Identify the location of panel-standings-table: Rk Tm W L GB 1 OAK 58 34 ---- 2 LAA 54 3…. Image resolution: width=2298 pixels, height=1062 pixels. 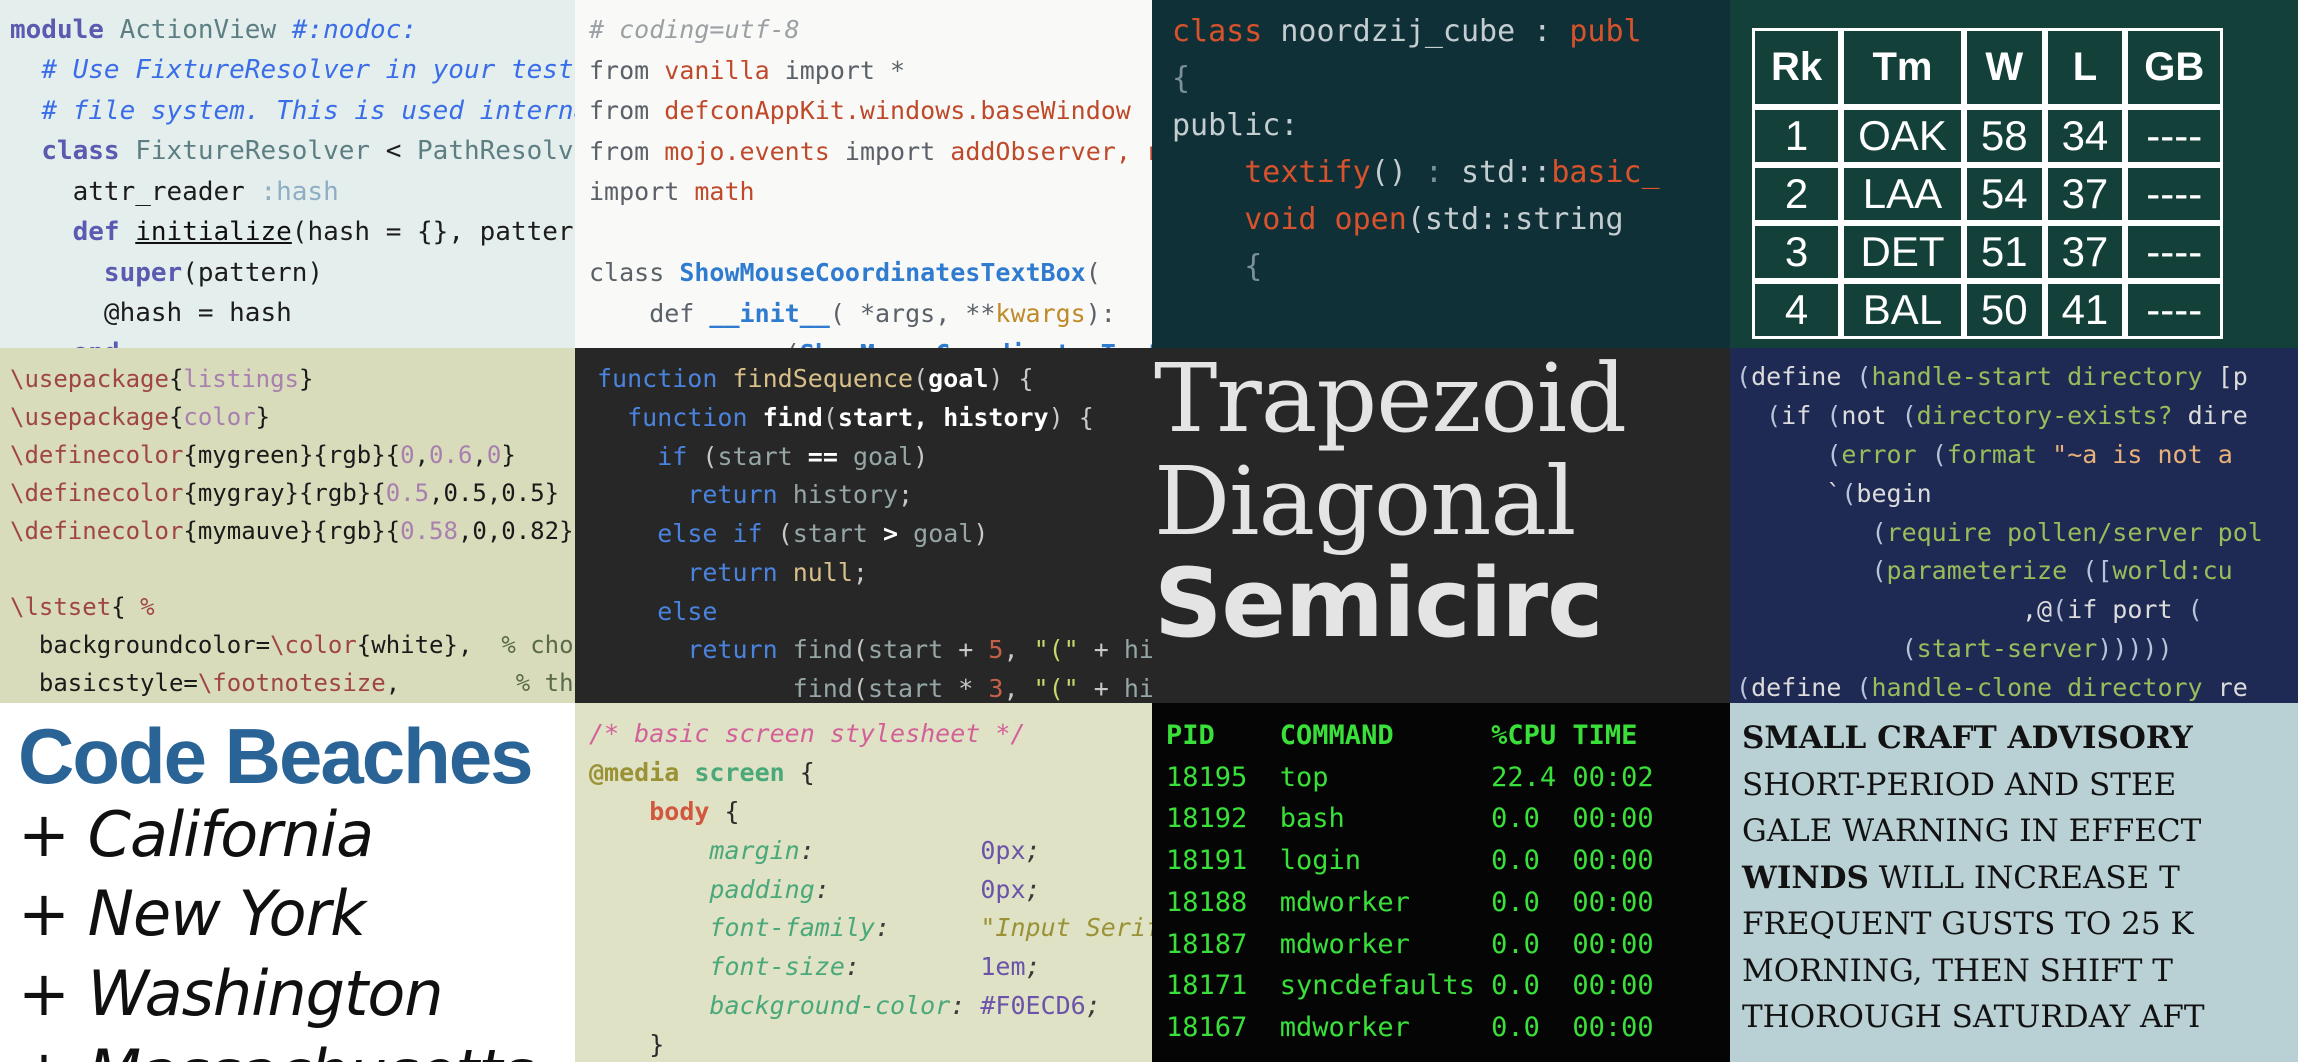
(2014, 174).